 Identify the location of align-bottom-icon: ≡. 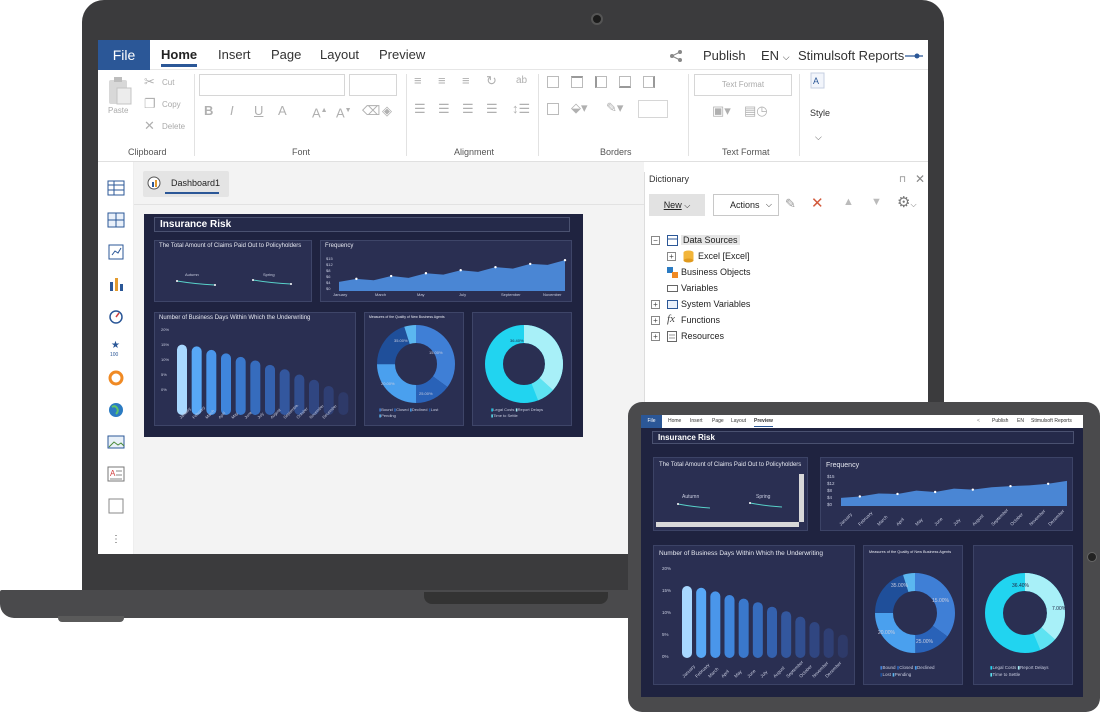
(466, 81).